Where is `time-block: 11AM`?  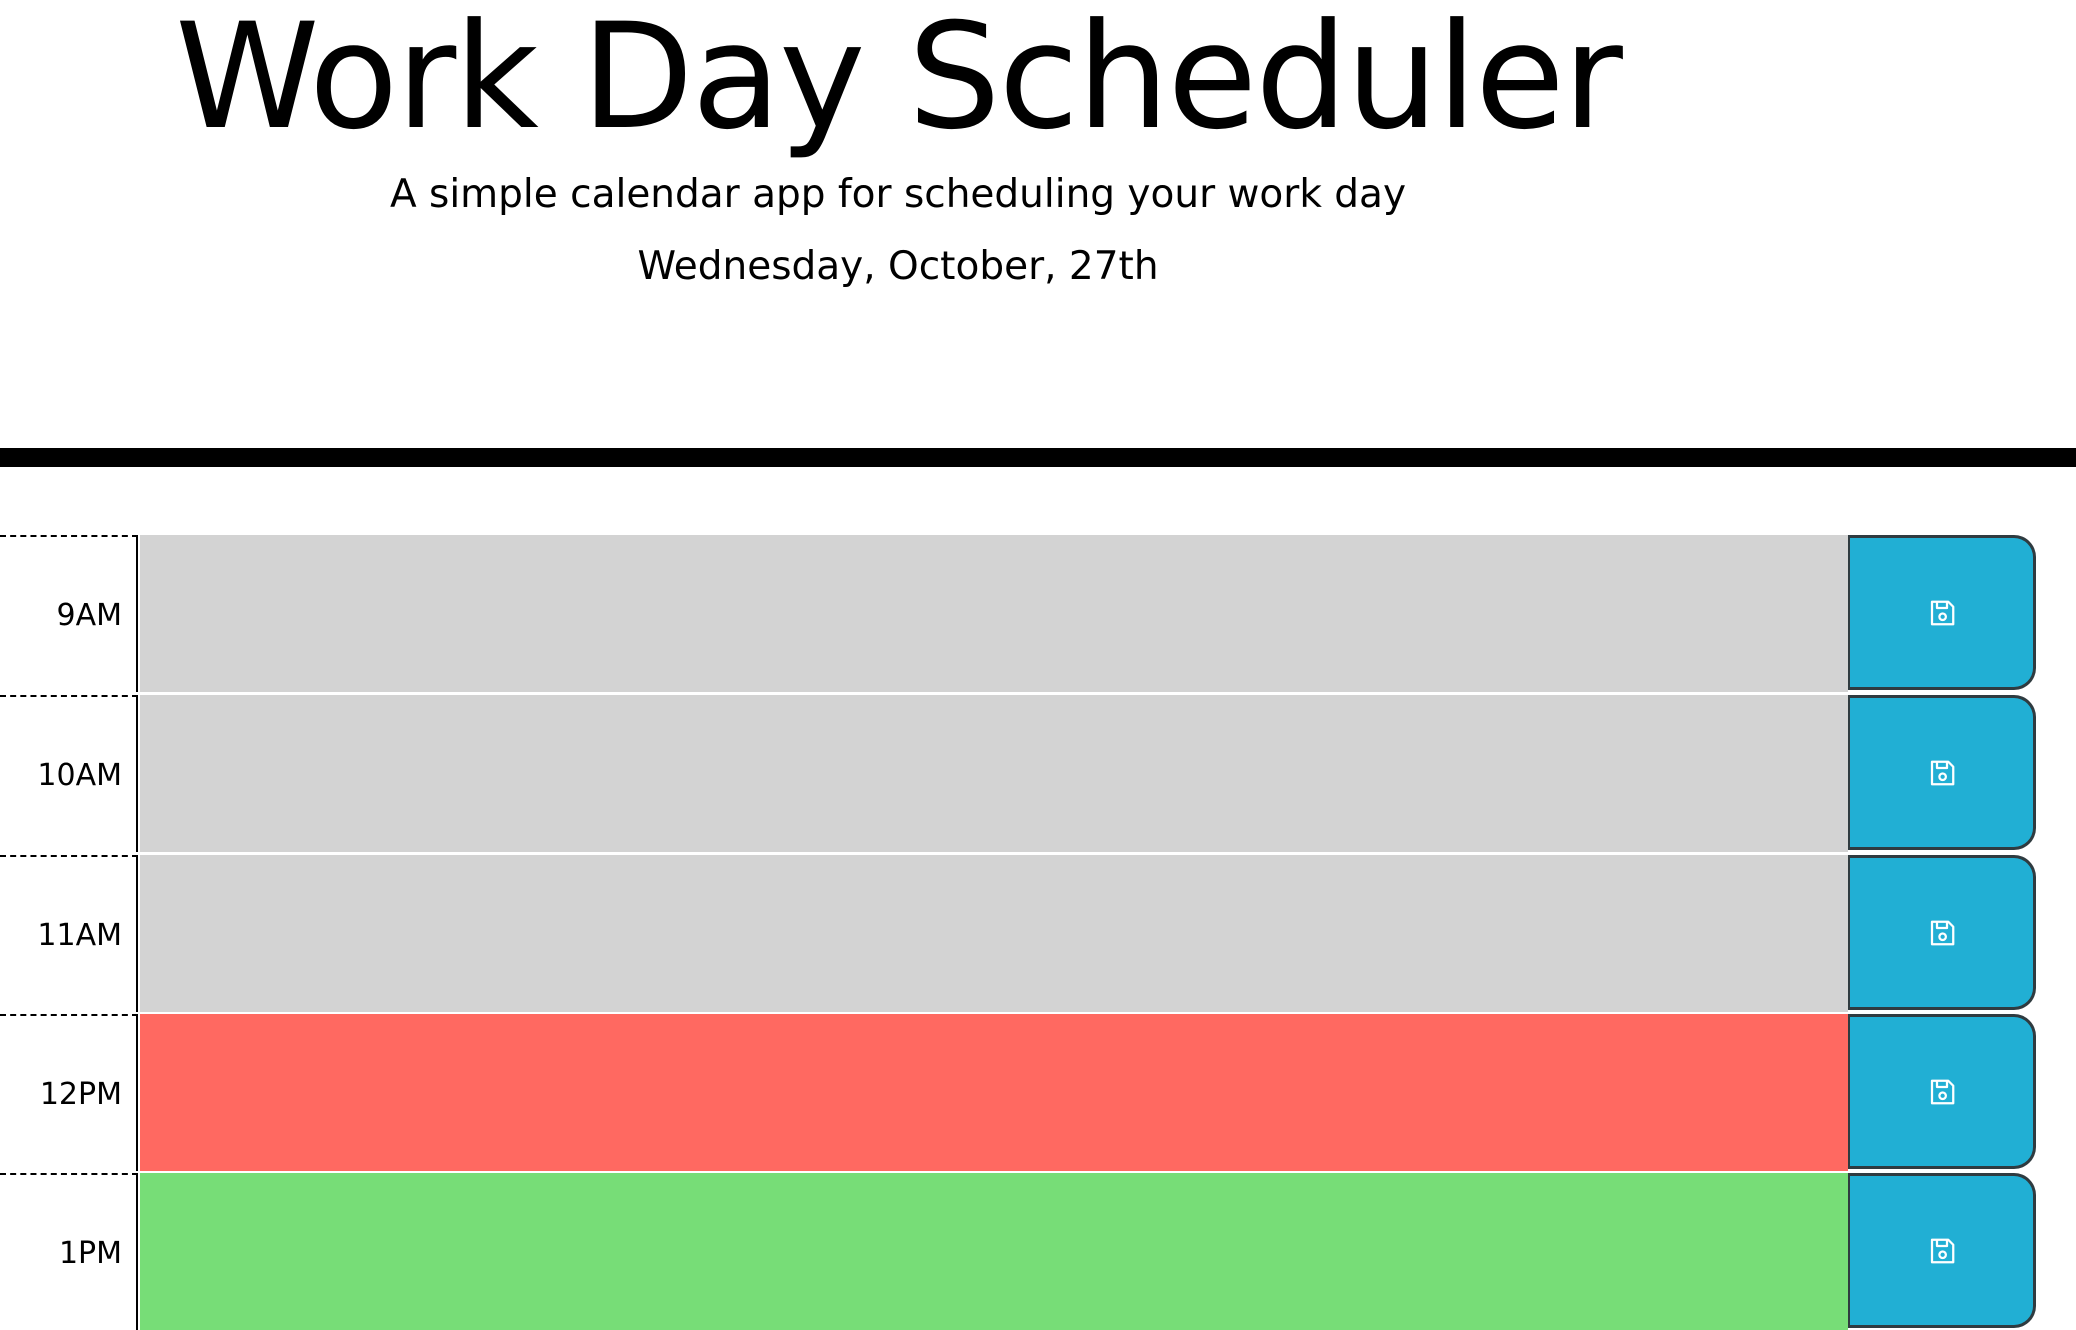
time-block: 11AM is located at coordinates (1038, 935).